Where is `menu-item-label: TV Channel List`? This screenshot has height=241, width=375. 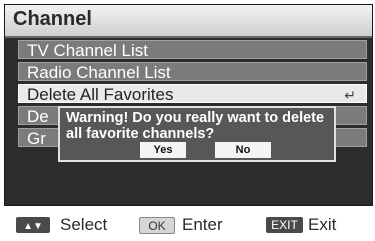
menu-item-label: TV Channel List is located at coordinates (87, 50).